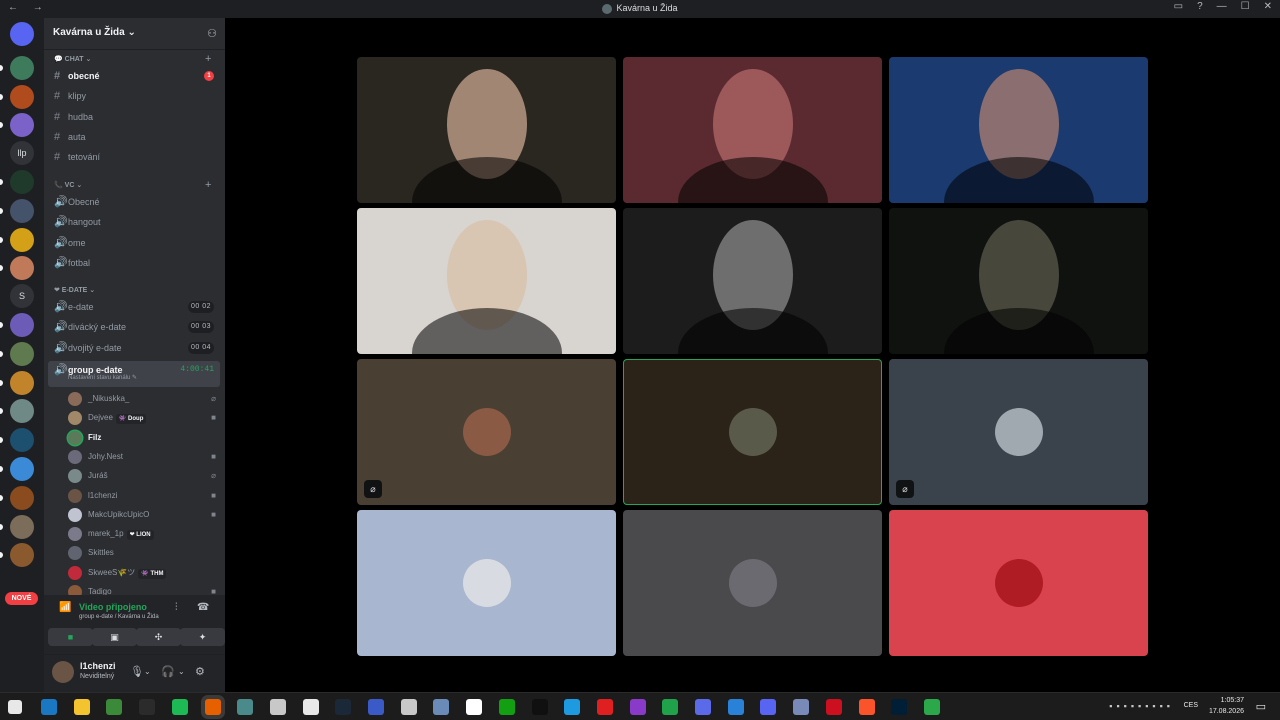 Image resolution: width=1280 pixels, height=720 pixels. I want to click on avatar, so click(63, 672).